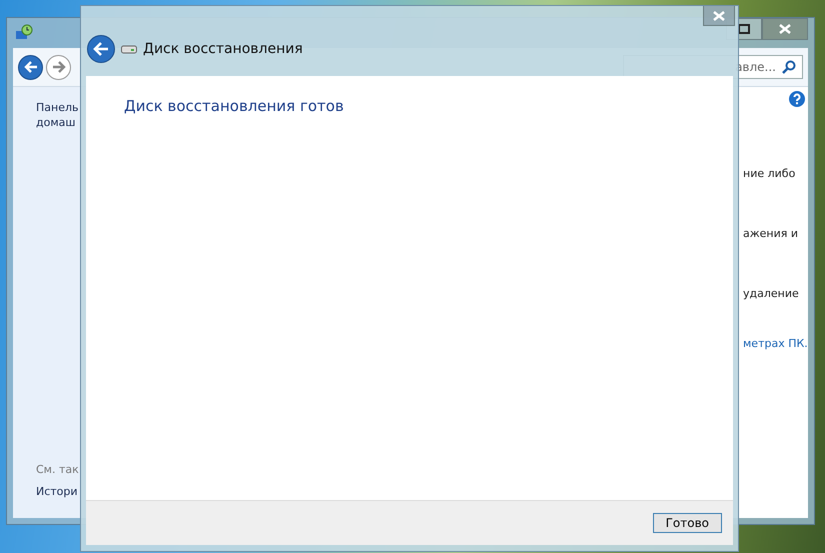  What do you see at coordinates (775, 343) in the screenshot?
I see `settings-link: метрах ПК.` at bounding box center [775, 343].